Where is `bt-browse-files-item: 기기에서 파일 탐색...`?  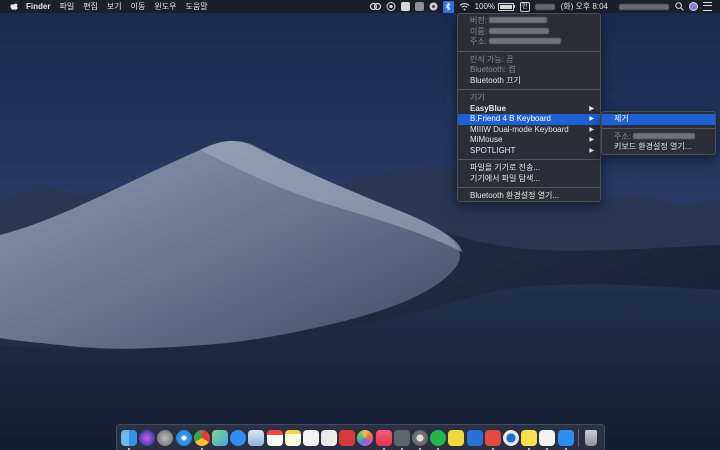
bt-browse-files-item: 기기에서 파일 탐색... is located at coordinates (529, 179).